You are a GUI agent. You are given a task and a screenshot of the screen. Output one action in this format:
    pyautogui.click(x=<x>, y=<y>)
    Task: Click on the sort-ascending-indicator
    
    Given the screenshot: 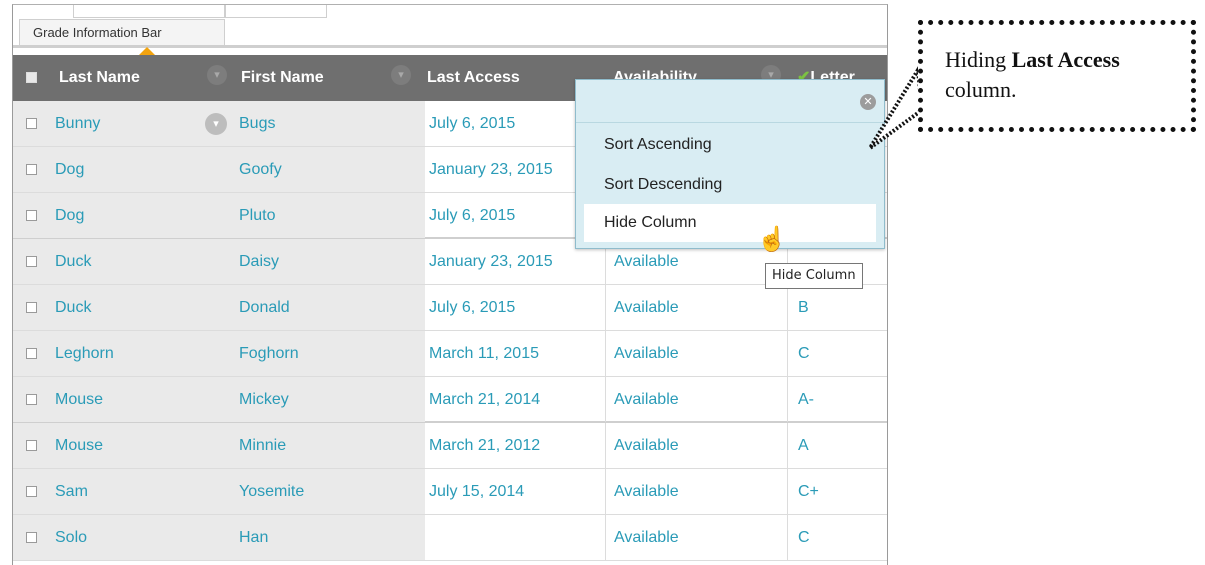 What is the action you would take?
    pyautogui.click(x=147, y=51)
    